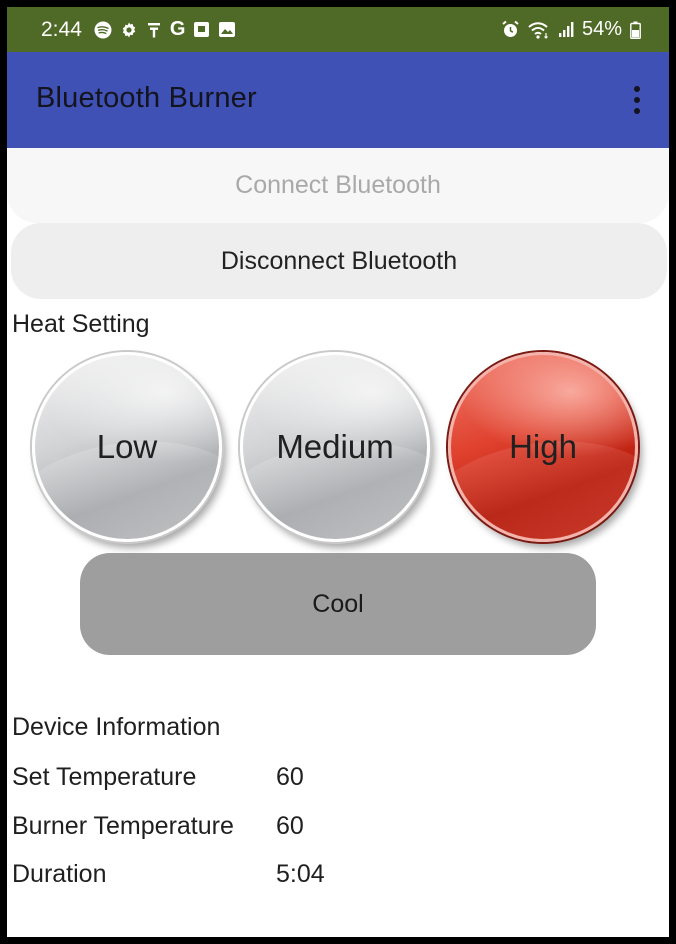 This screenshot has height=944, width=676. Describe the element at coordinates (601, 29) in the screenshot. I see `battery-percent: 54%` at that location.